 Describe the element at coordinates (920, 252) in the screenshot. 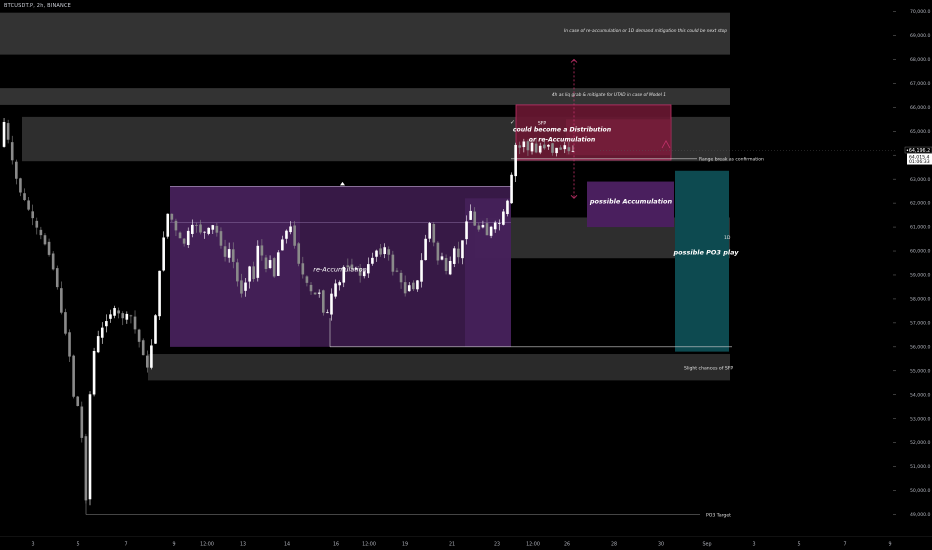

I see `y-tick-label: 60,000.0` at that location.